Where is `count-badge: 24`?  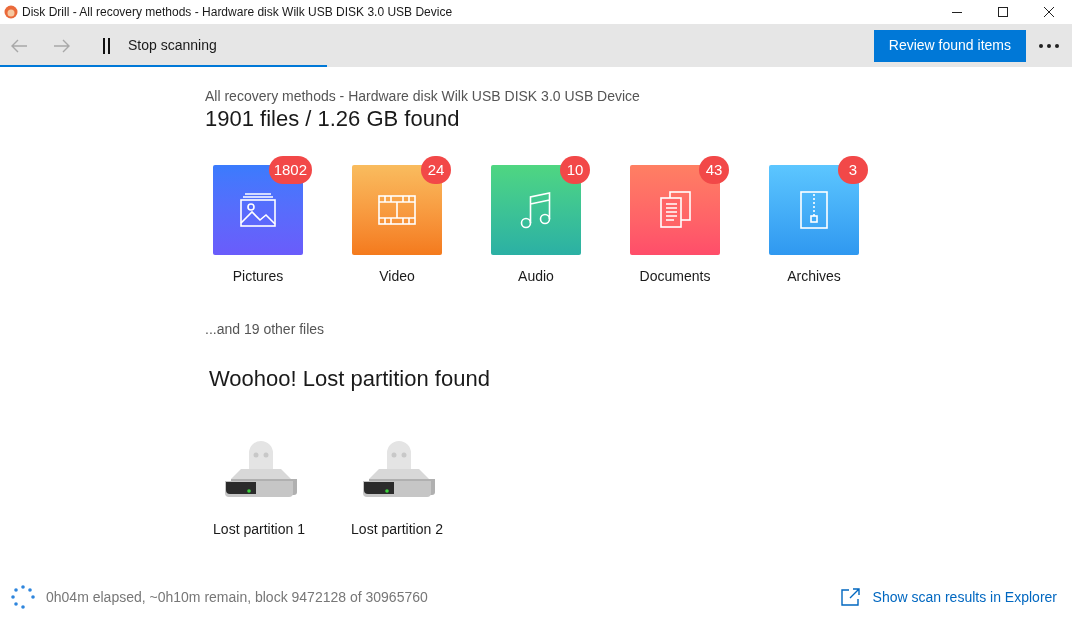
count-badge: 24 is located at coordinates (436, 170).